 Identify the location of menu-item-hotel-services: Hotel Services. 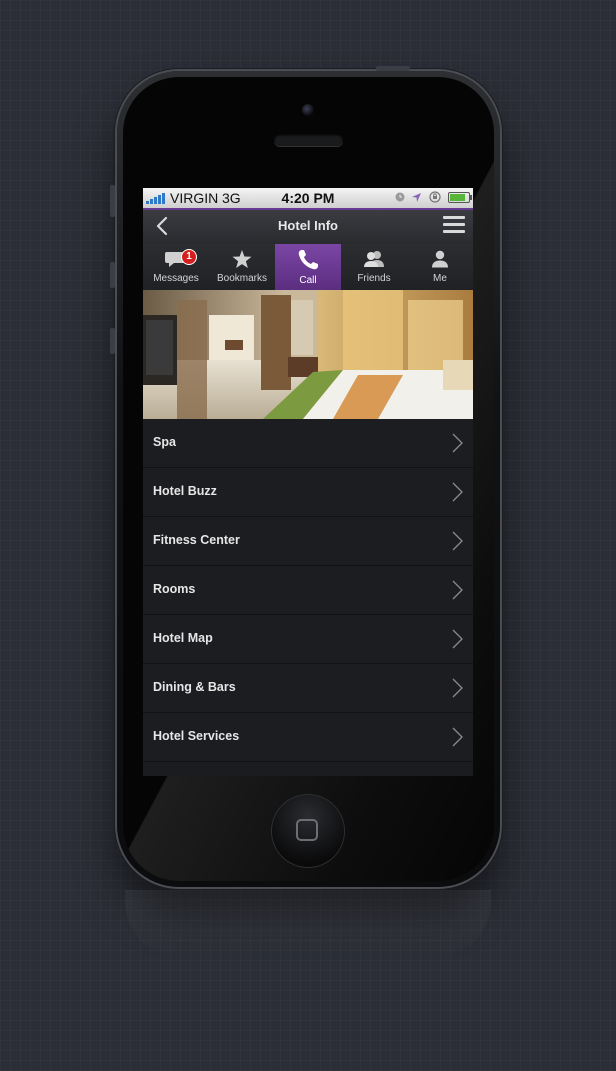
(308, 737).